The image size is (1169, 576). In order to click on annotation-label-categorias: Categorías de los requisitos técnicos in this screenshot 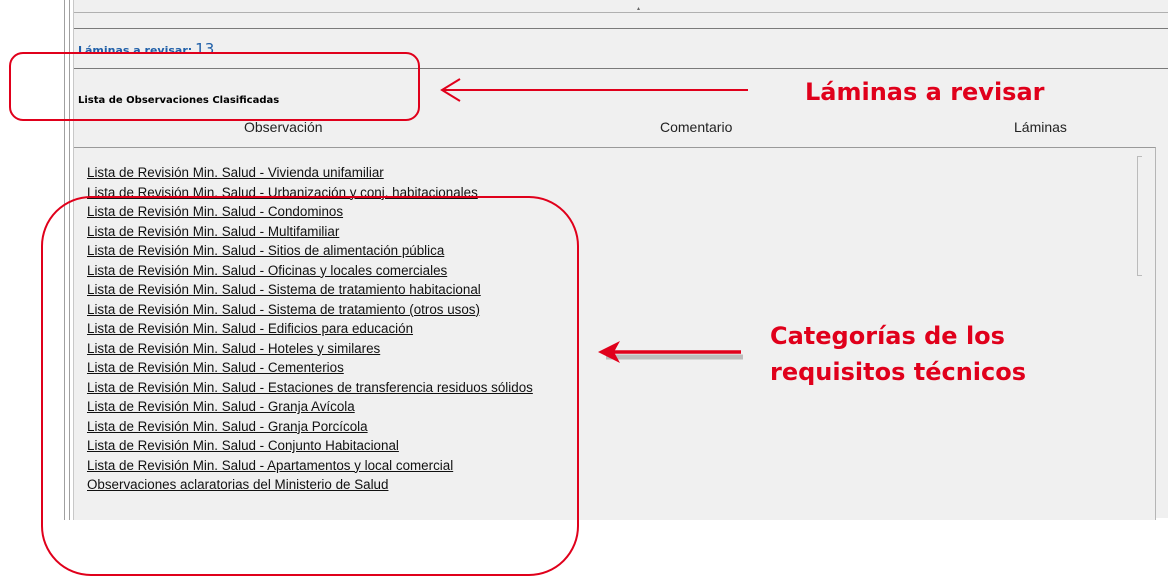, I will do `click(898, 354)`.